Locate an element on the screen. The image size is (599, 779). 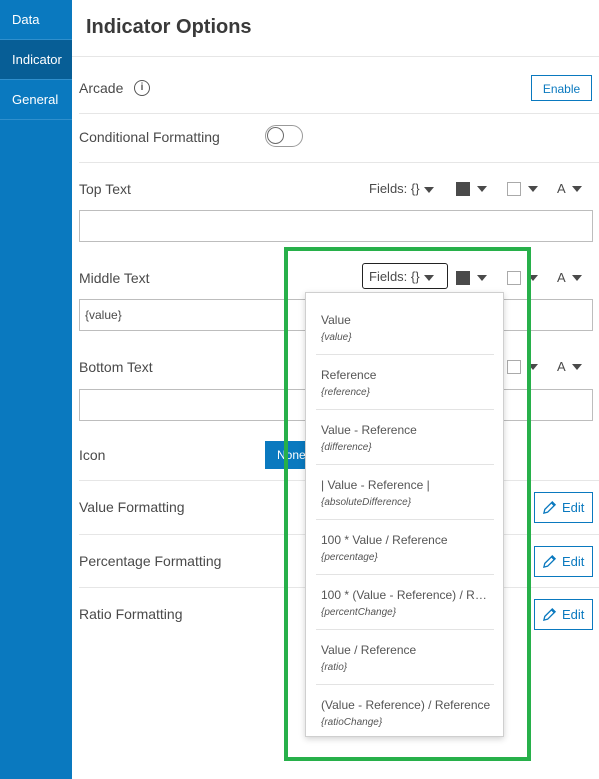
item-name: Value / Reference is located at coordinates (369, 650).